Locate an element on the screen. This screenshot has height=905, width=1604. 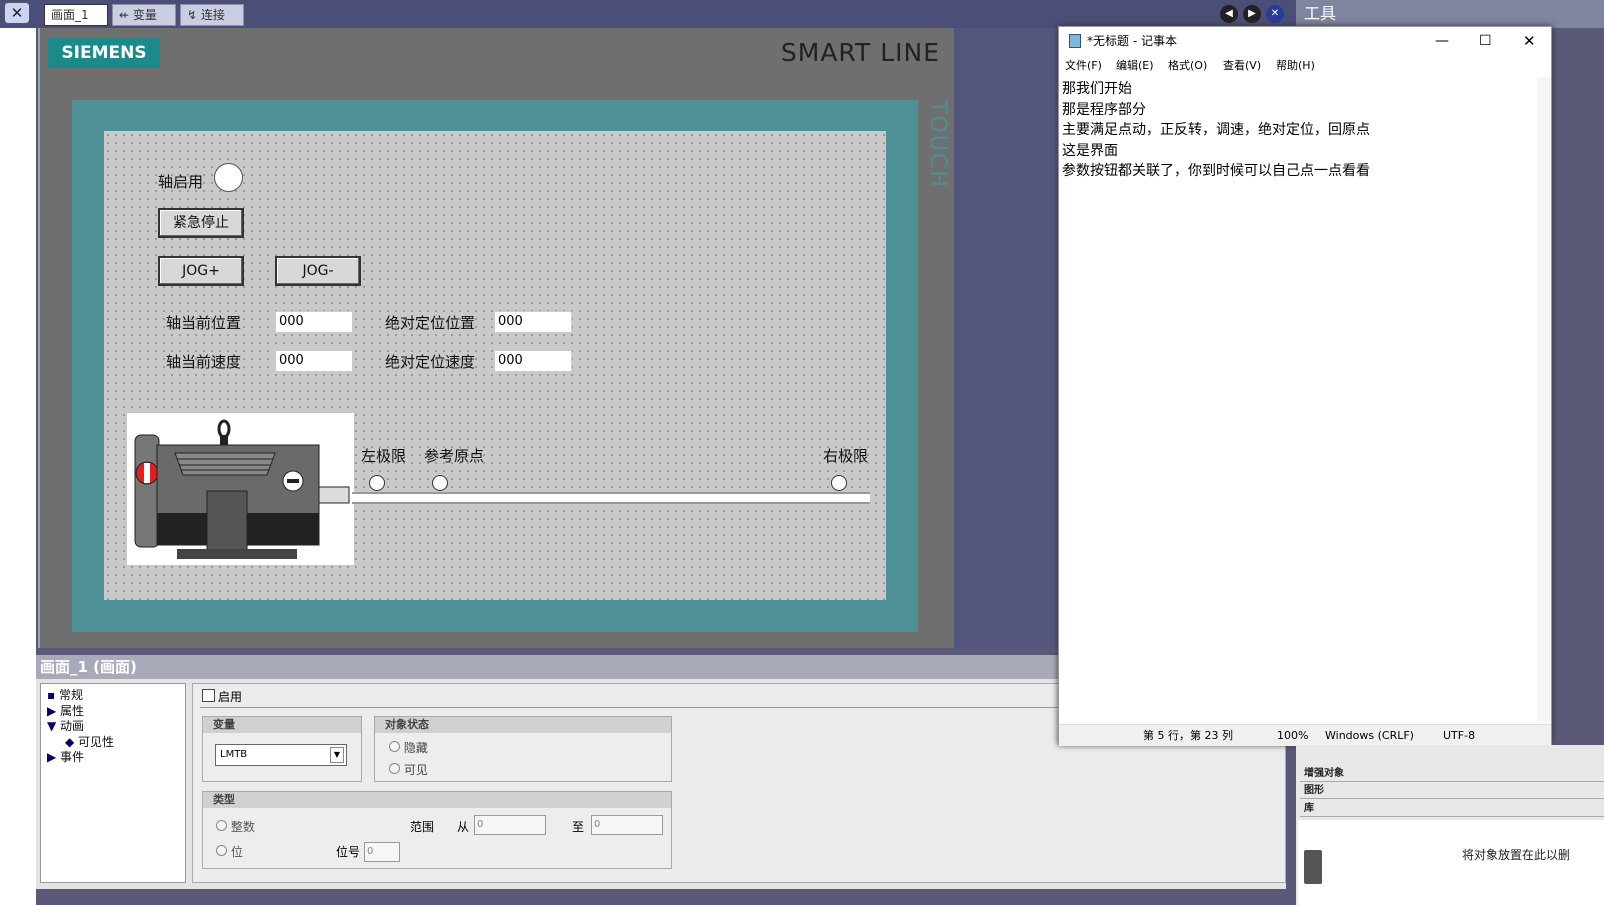
home-label: 参考原点 is located at coordinates (454, 456).